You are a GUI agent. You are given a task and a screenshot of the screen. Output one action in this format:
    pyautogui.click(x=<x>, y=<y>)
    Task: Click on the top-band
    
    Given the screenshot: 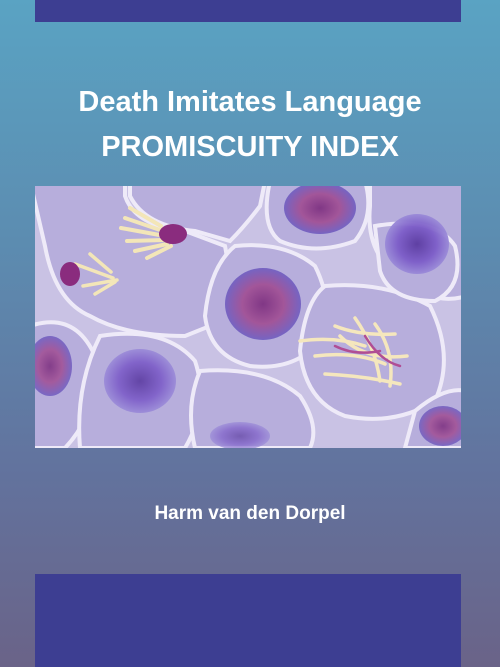 What is the action you would take?
    pyautogui.click(x=248, y=11)
    